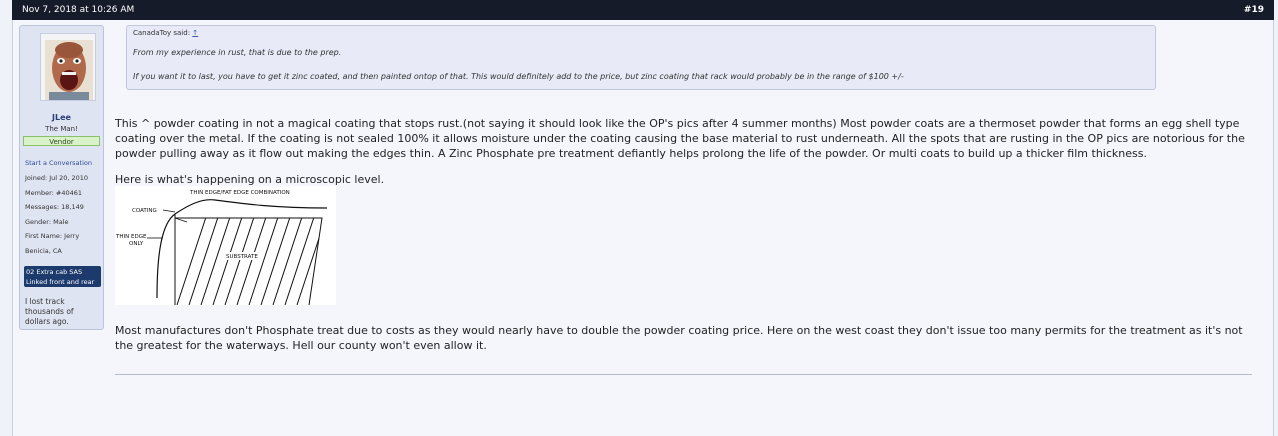 This screenshot has height=436, width=1278. I want to click on diagram-label-thin-edge: THIN EDGE, so click(131, 237).